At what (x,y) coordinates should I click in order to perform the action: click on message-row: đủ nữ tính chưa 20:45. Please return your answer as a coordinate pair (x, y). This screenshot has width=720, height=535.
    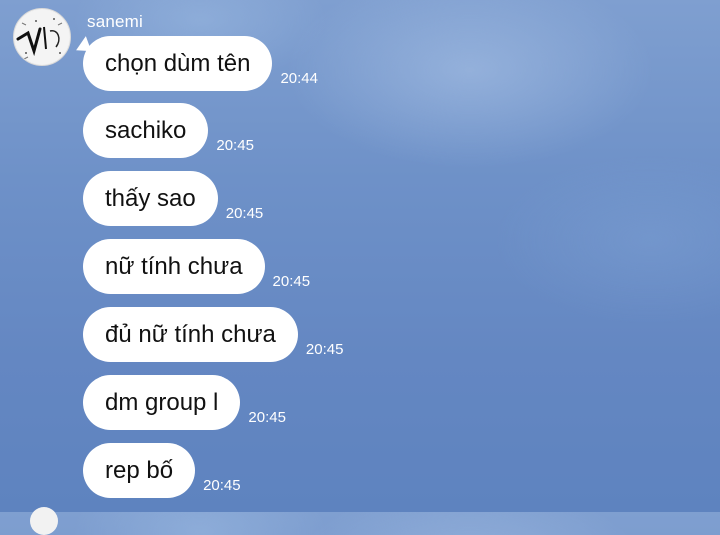
    Looking at the image, I should click on (213, 334).